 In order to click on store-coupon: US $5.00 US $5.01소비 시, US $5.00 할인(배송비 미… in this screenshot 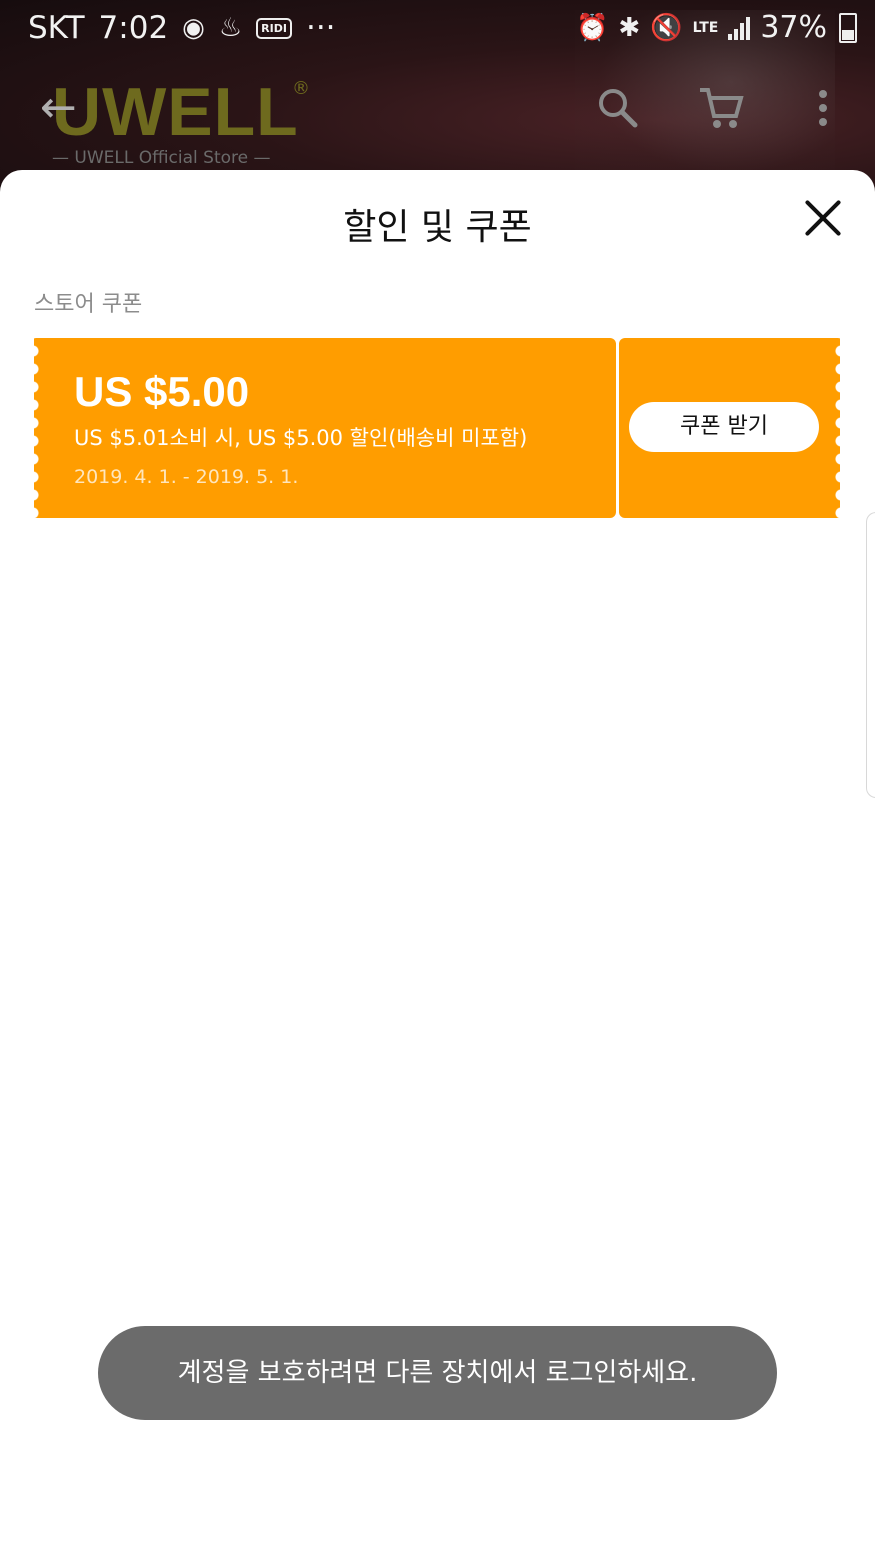, I will do `click(437, 428)`.